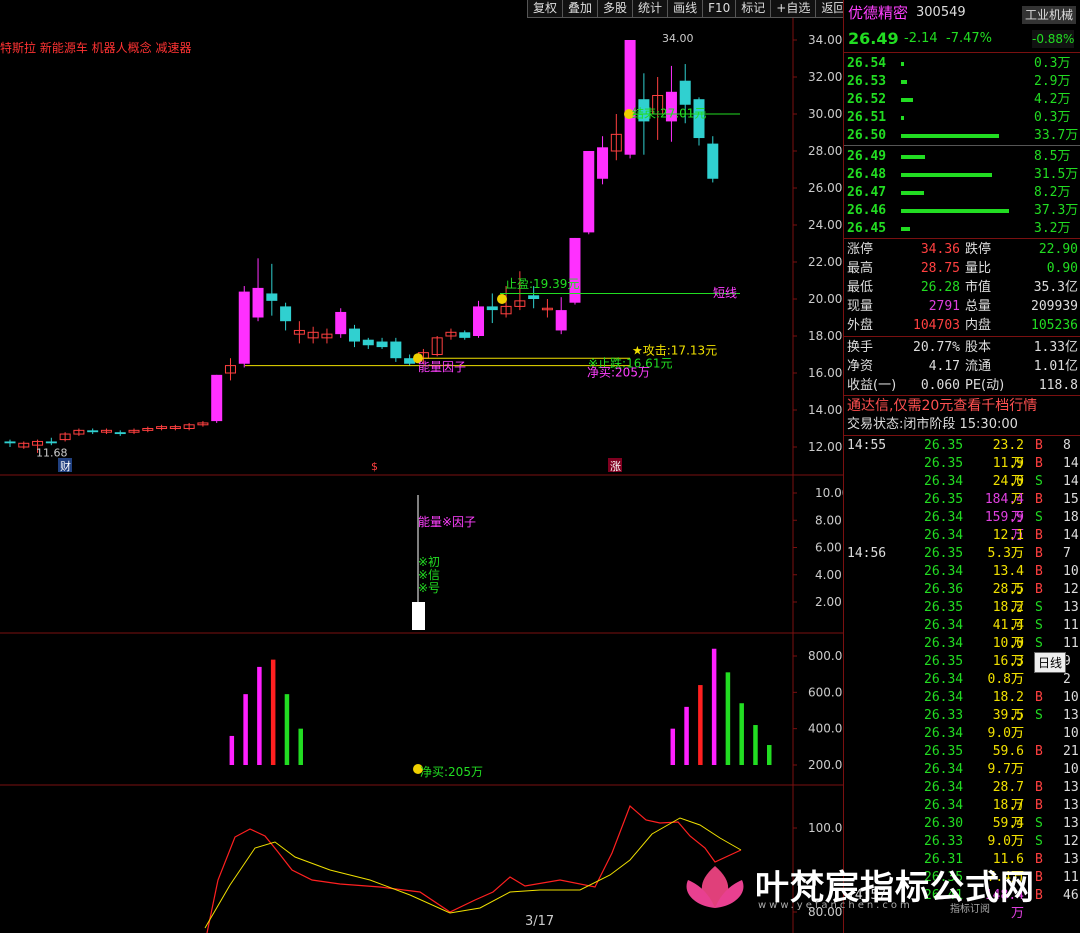 The width and height of the screenshot is (1080, 933). What do you see at coordinates (944, 841) in the screenshot?
I see `tick-price: 26.33` at bounding box center [944, 841].